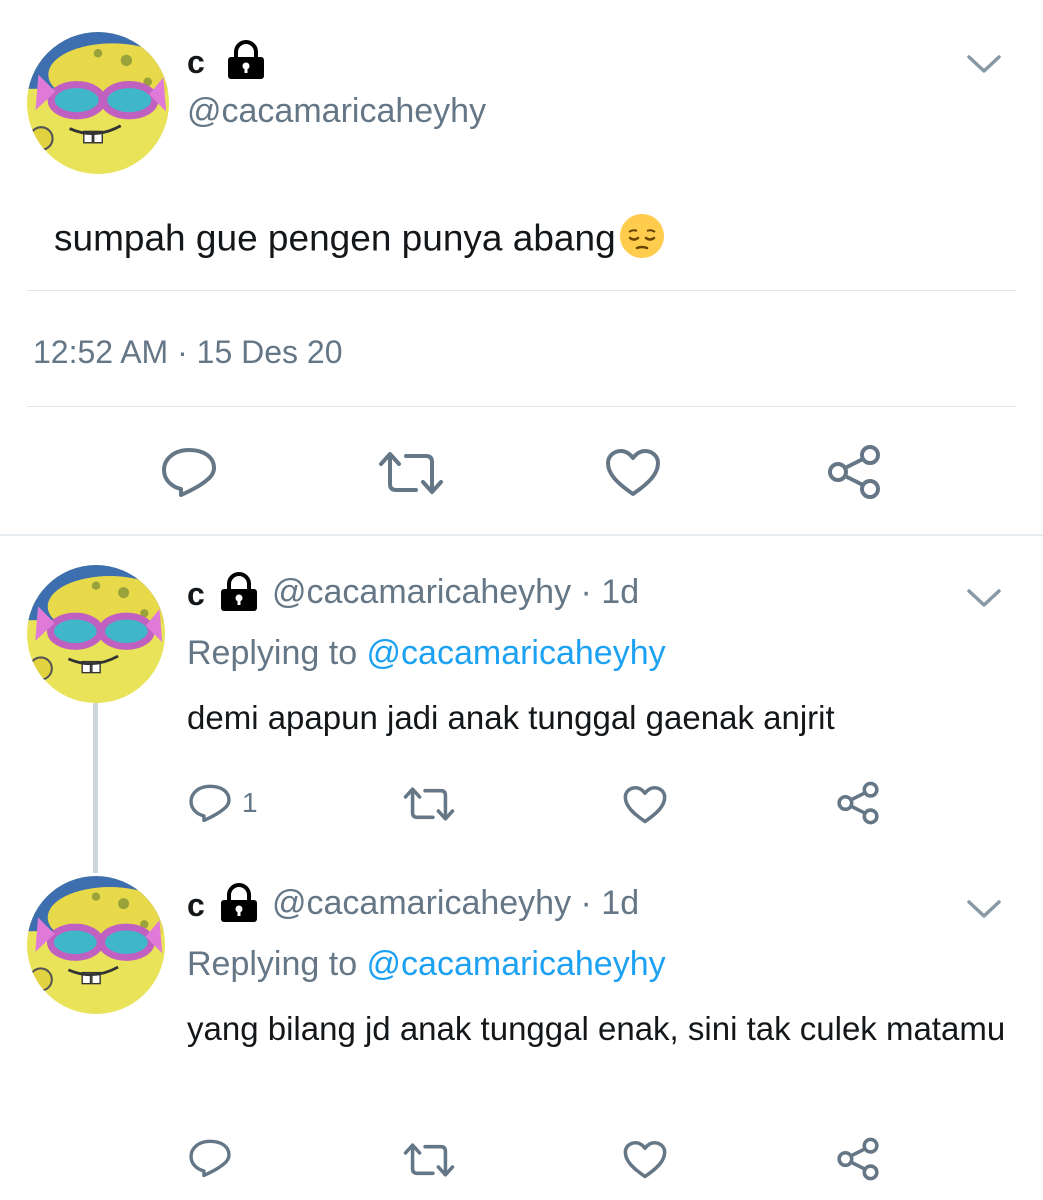 Image resolution: width=1043 pixels, height=1200 pixels. Describe the element at coordinates (188, 352) in the screenshot. I see `tweet-timestamp: 12:52 AM · 15 Des 20` at that location.